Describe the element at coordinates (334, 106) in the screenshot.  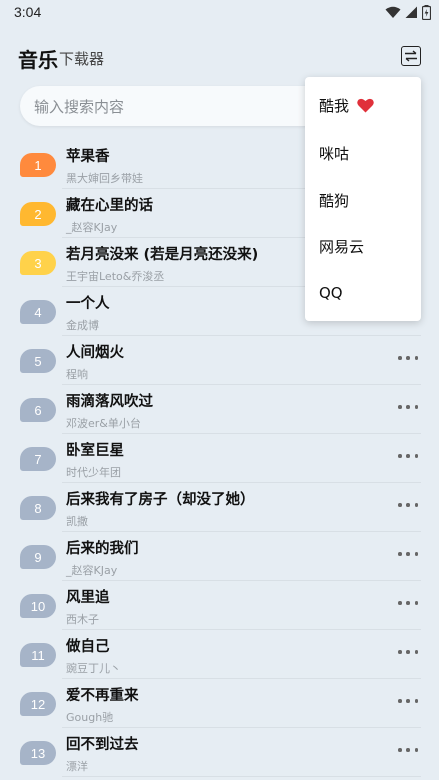
I see `menu-item-label: 酷我` at that location.